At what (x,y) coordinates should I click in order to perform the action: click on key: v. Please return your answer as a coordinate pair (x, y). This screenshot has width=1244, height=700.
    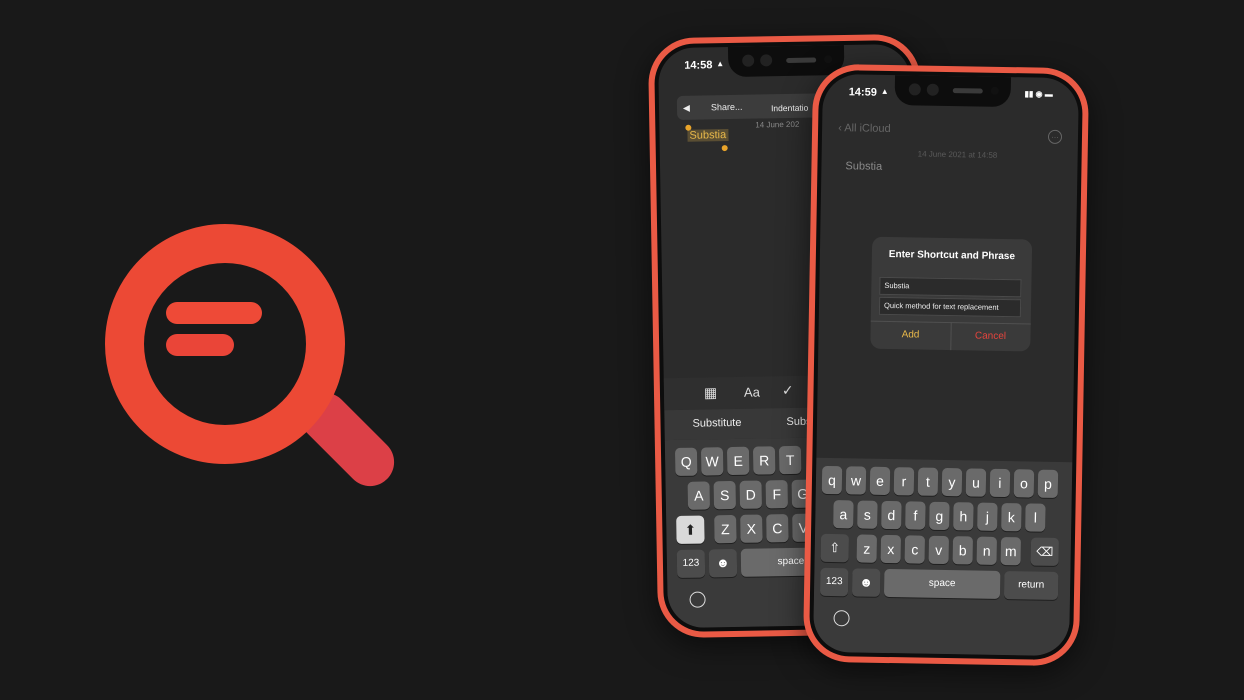
    Looking at the image, I should click on (939, 550).